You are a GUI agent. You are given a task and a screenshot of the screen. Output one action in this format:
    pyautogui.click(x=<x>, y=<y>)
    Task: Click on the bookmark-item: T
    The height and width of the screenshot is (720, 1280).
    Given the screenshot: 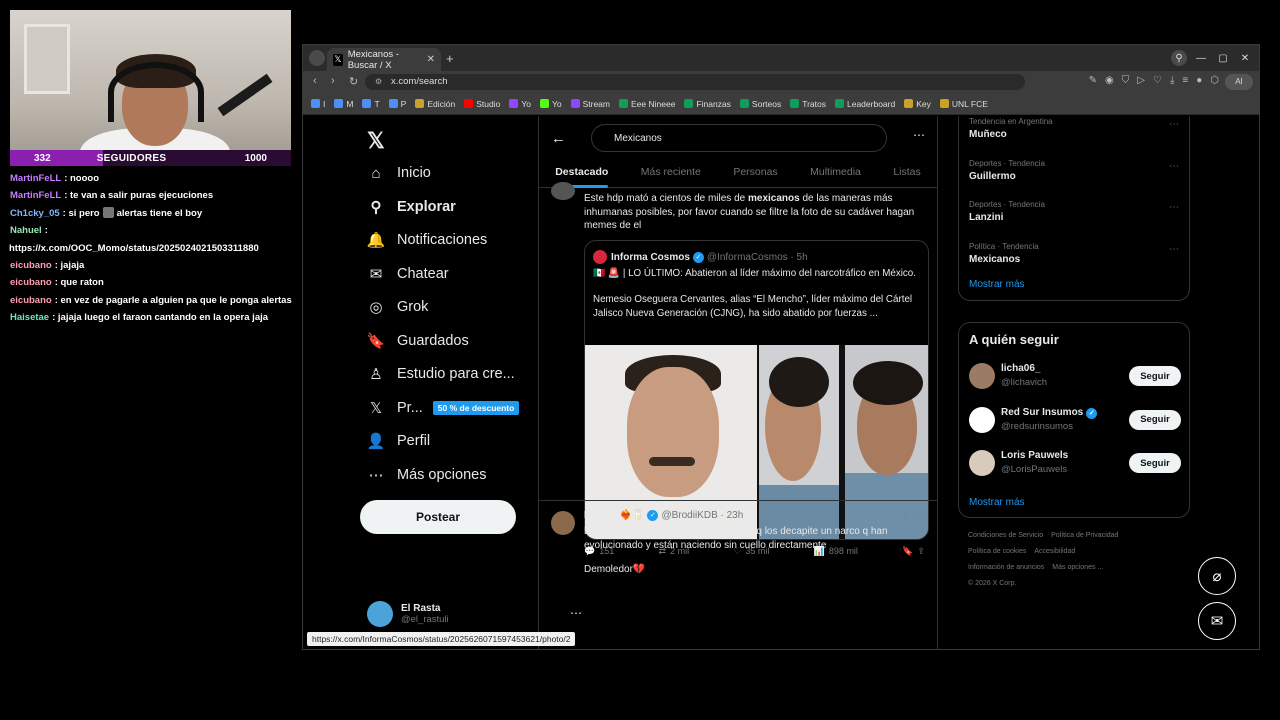 What is the action you would take?
    pyautogui.click(x=371, y=104)
    